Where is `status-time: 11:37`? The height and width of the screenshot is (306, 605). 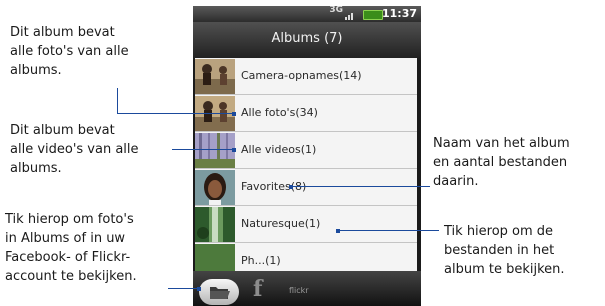
status-time: 11:37 is located at coordinates (399, 13).